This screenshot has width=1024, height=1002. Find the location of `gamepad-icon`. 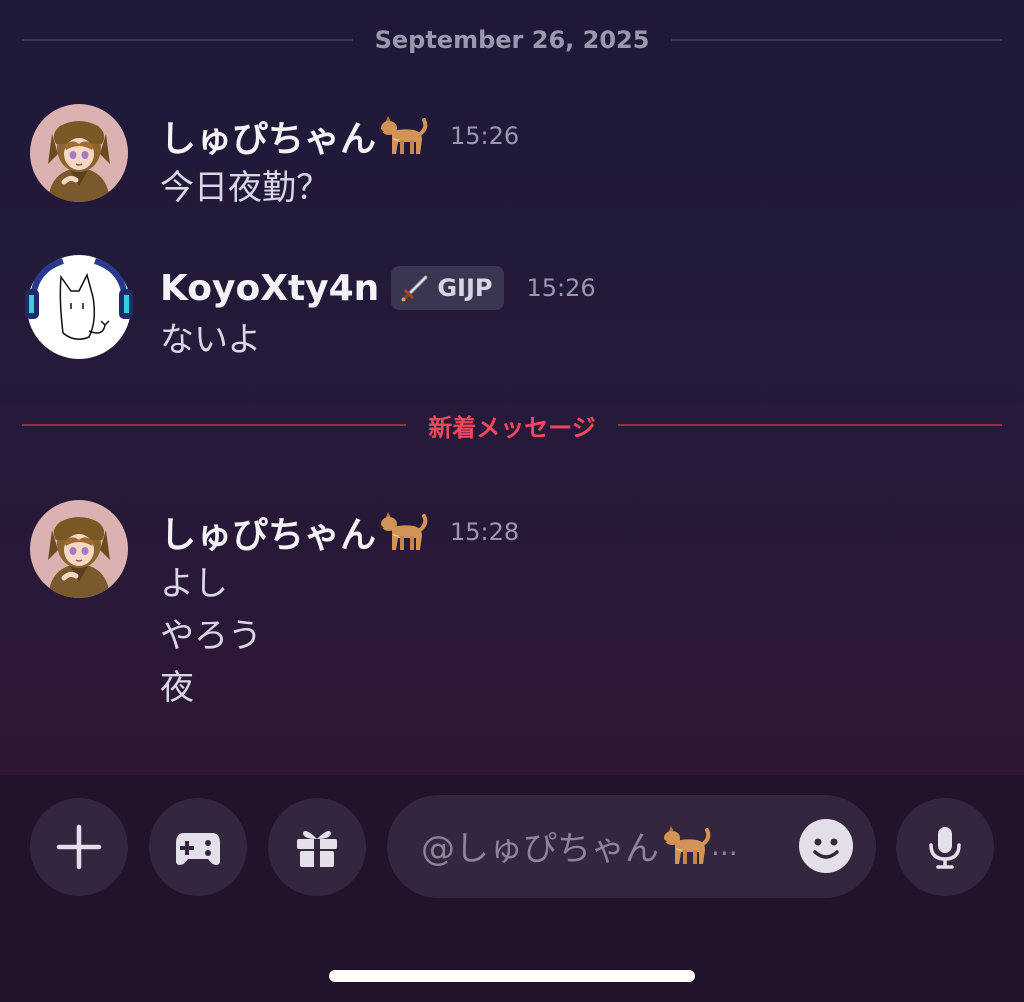

gamepad-icon is located at coordinates (198, 849).